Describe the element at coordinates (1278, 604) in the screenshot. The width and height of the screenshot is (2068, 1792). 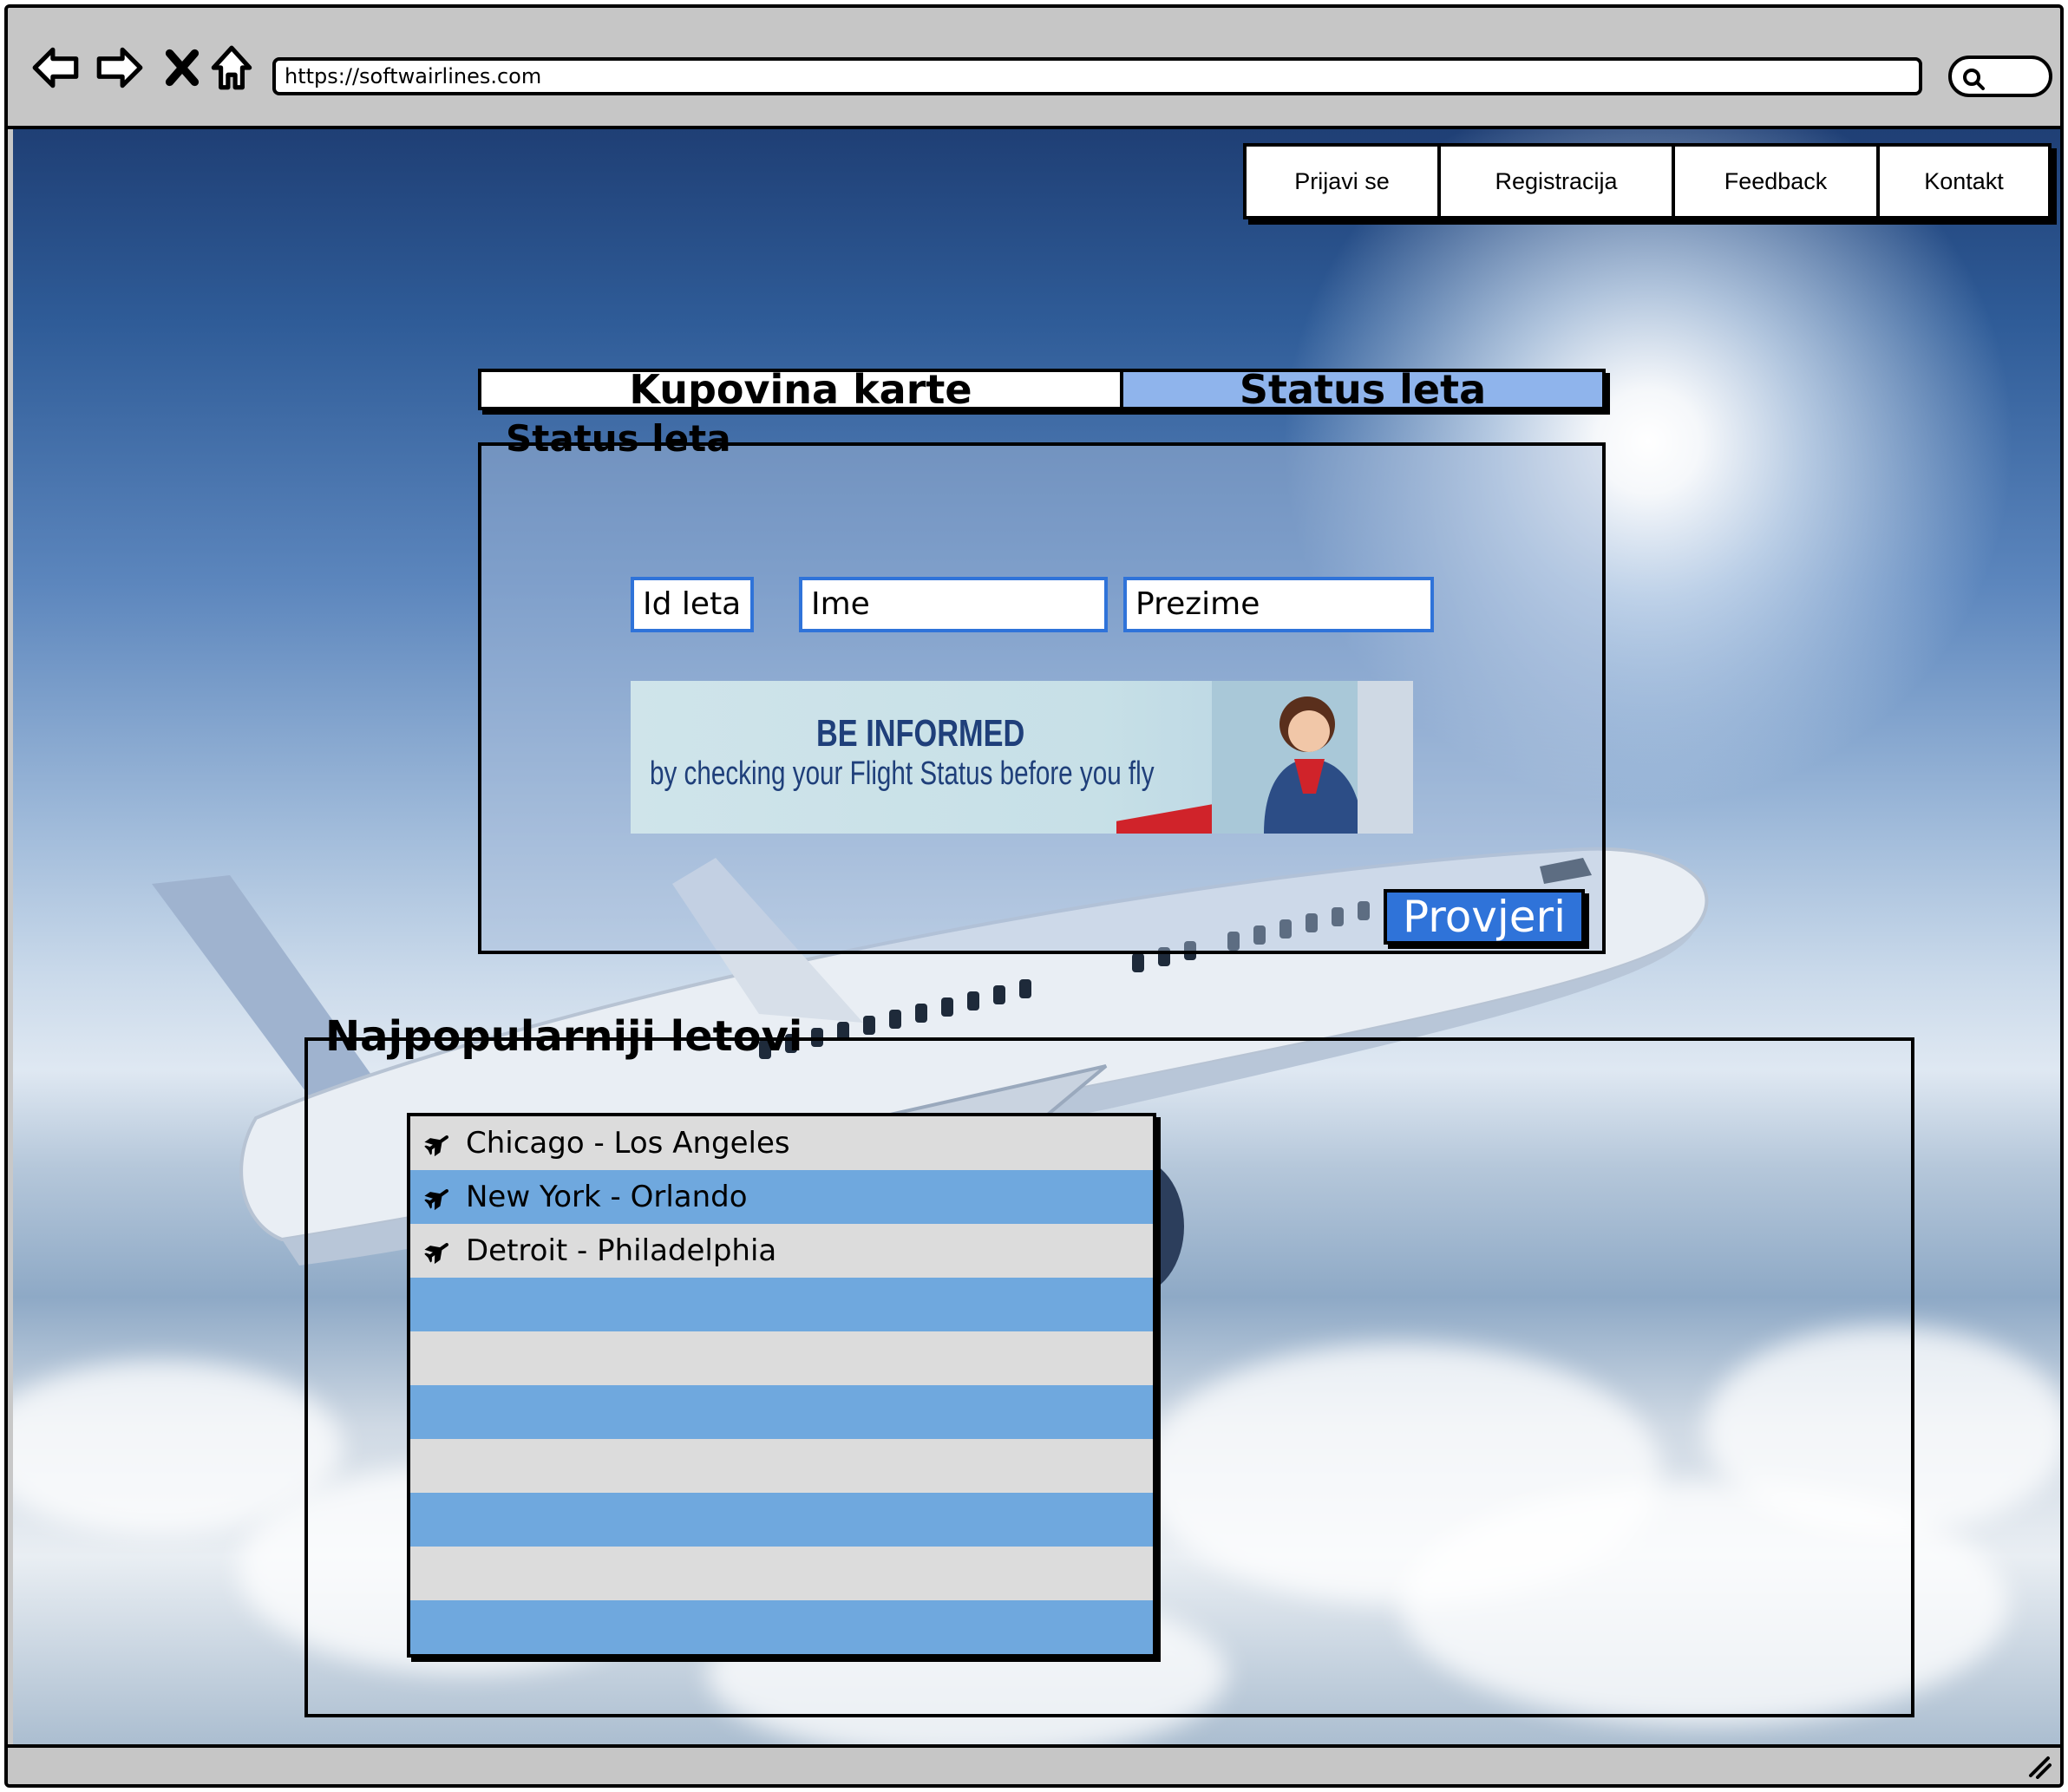
I see `last-name-field: Prezime` at that location.